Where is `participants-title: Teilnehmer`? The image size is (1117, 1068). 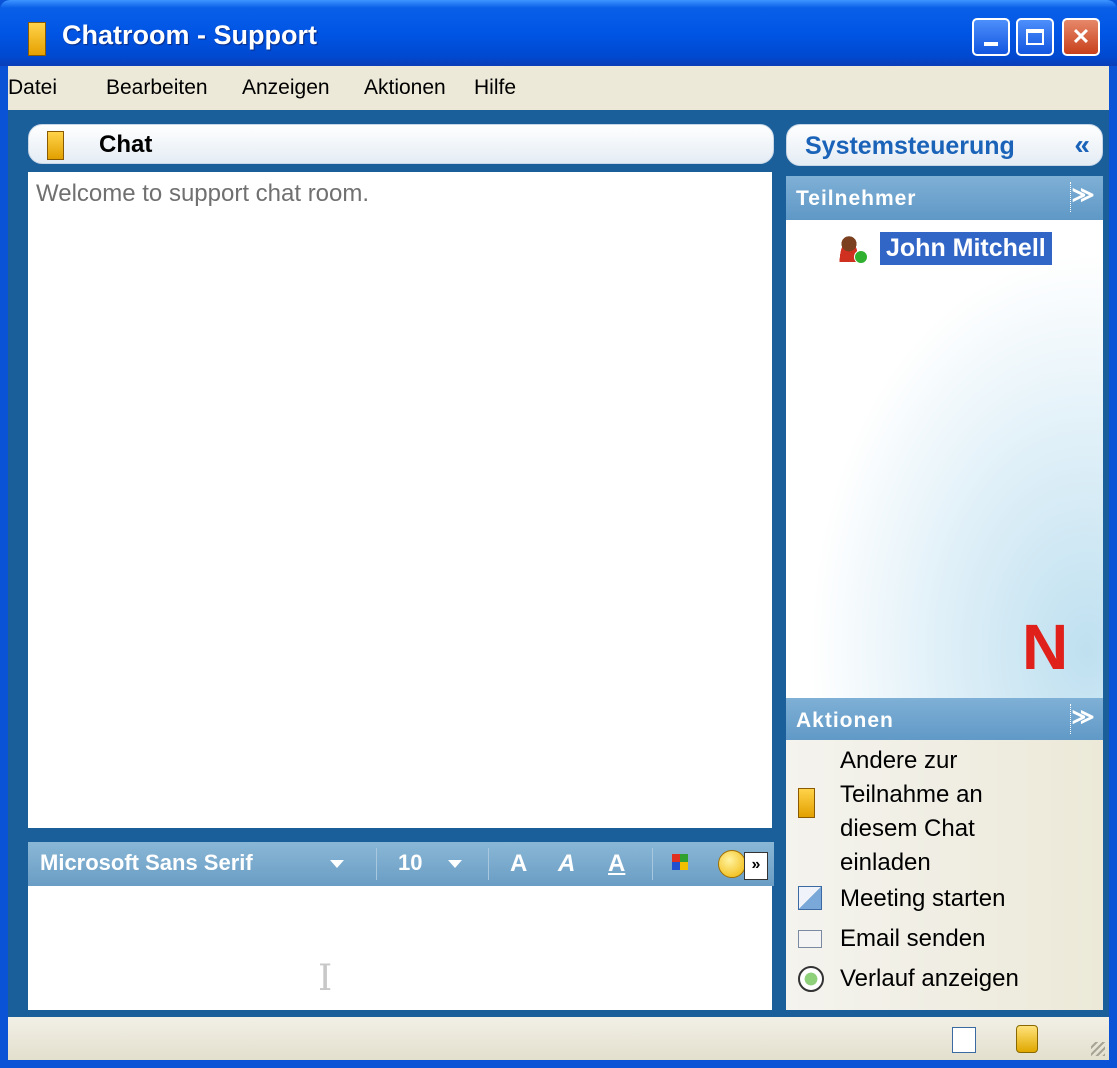
participants-title: Teilnehmer is located at coordinates (856, 198).